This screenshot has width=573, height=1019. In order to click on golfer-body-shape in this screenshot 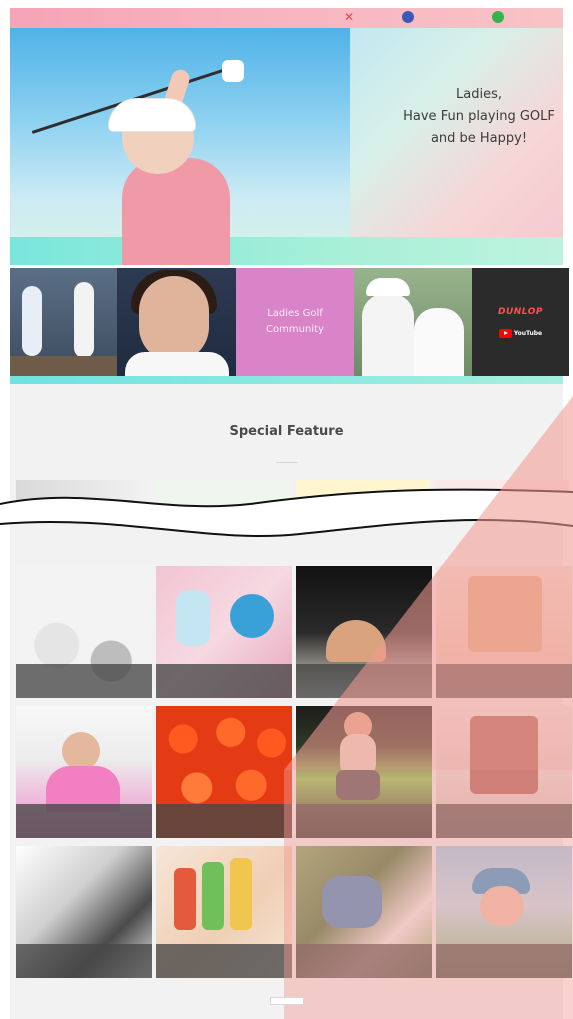, I will do `click(176, 211)`.